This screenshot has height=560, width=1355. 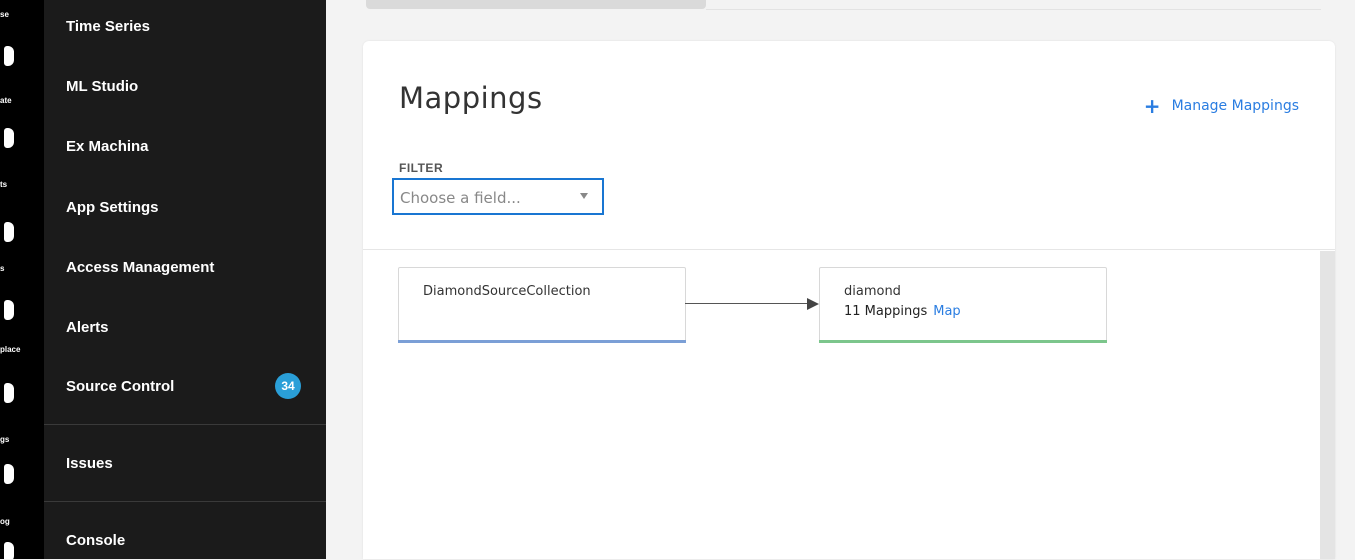 I want to click on top-divider, so click(x=1013, y=9).